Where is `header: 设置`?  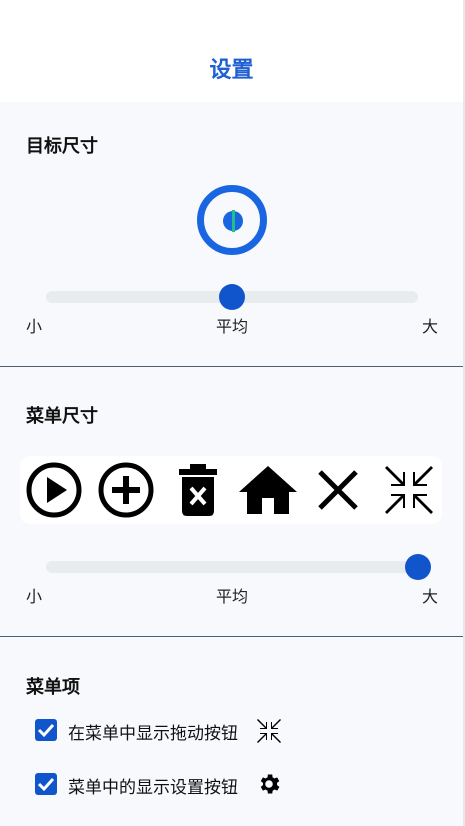
header: 设置 is located at coordinates (231, 51).